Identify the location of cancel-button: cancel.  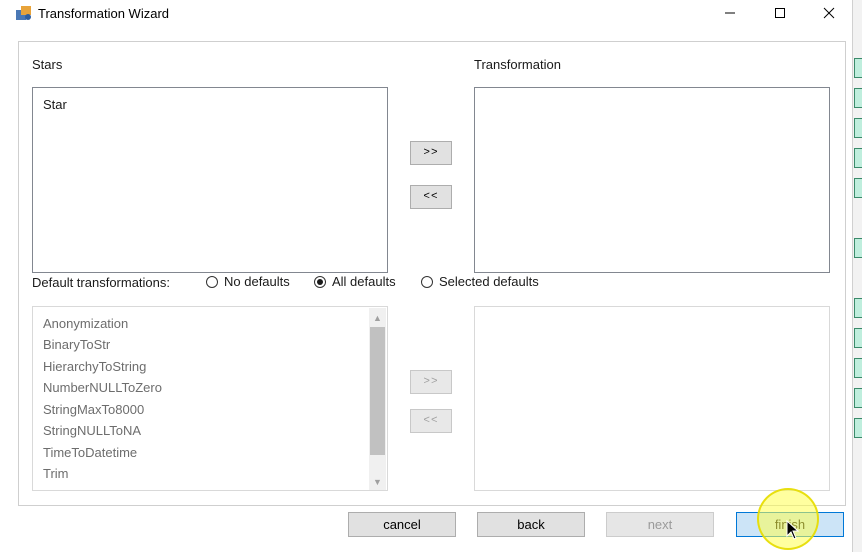
(402, 524).